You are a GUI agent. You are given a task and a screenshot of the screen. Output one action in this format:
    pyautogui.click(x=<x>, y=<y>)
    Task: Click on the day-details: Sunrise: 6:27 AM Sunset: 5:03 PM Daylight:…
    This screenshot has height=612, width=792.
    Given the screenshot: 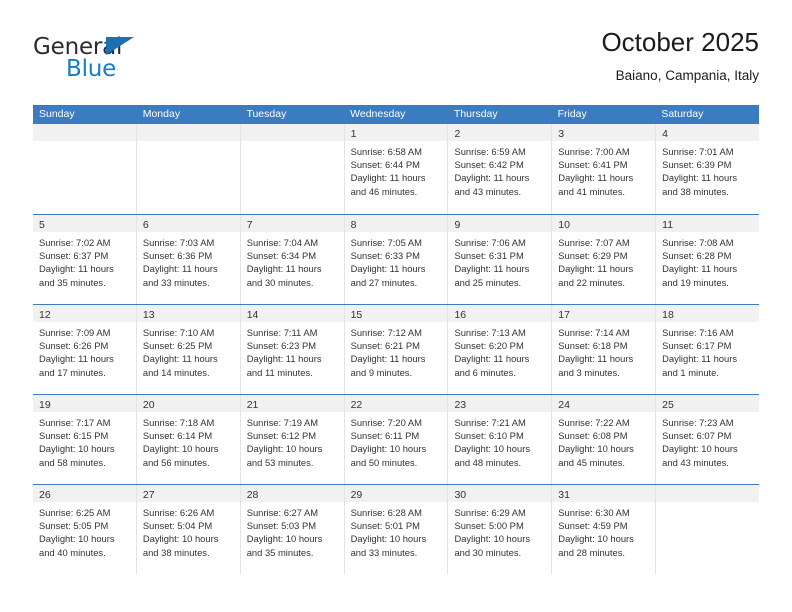 What is the action you would take?
    pyautogui.click(x=292, y=530)
    